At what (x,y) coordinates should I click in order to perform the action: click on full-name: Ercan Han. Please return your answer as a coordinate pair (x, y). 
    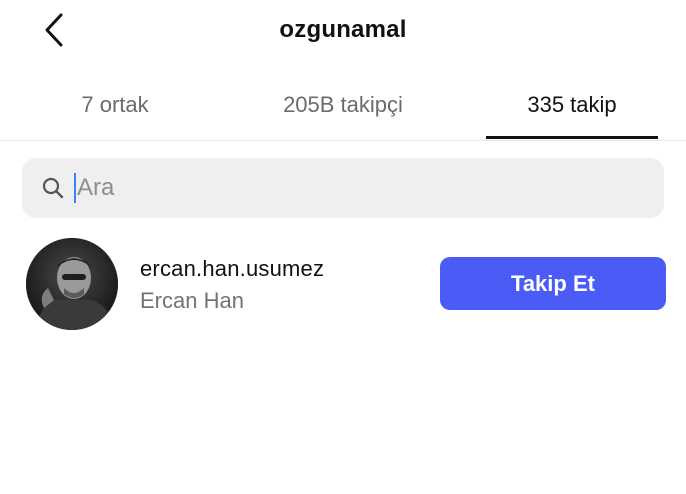
    Looking at the image, I should click on (192, 300).